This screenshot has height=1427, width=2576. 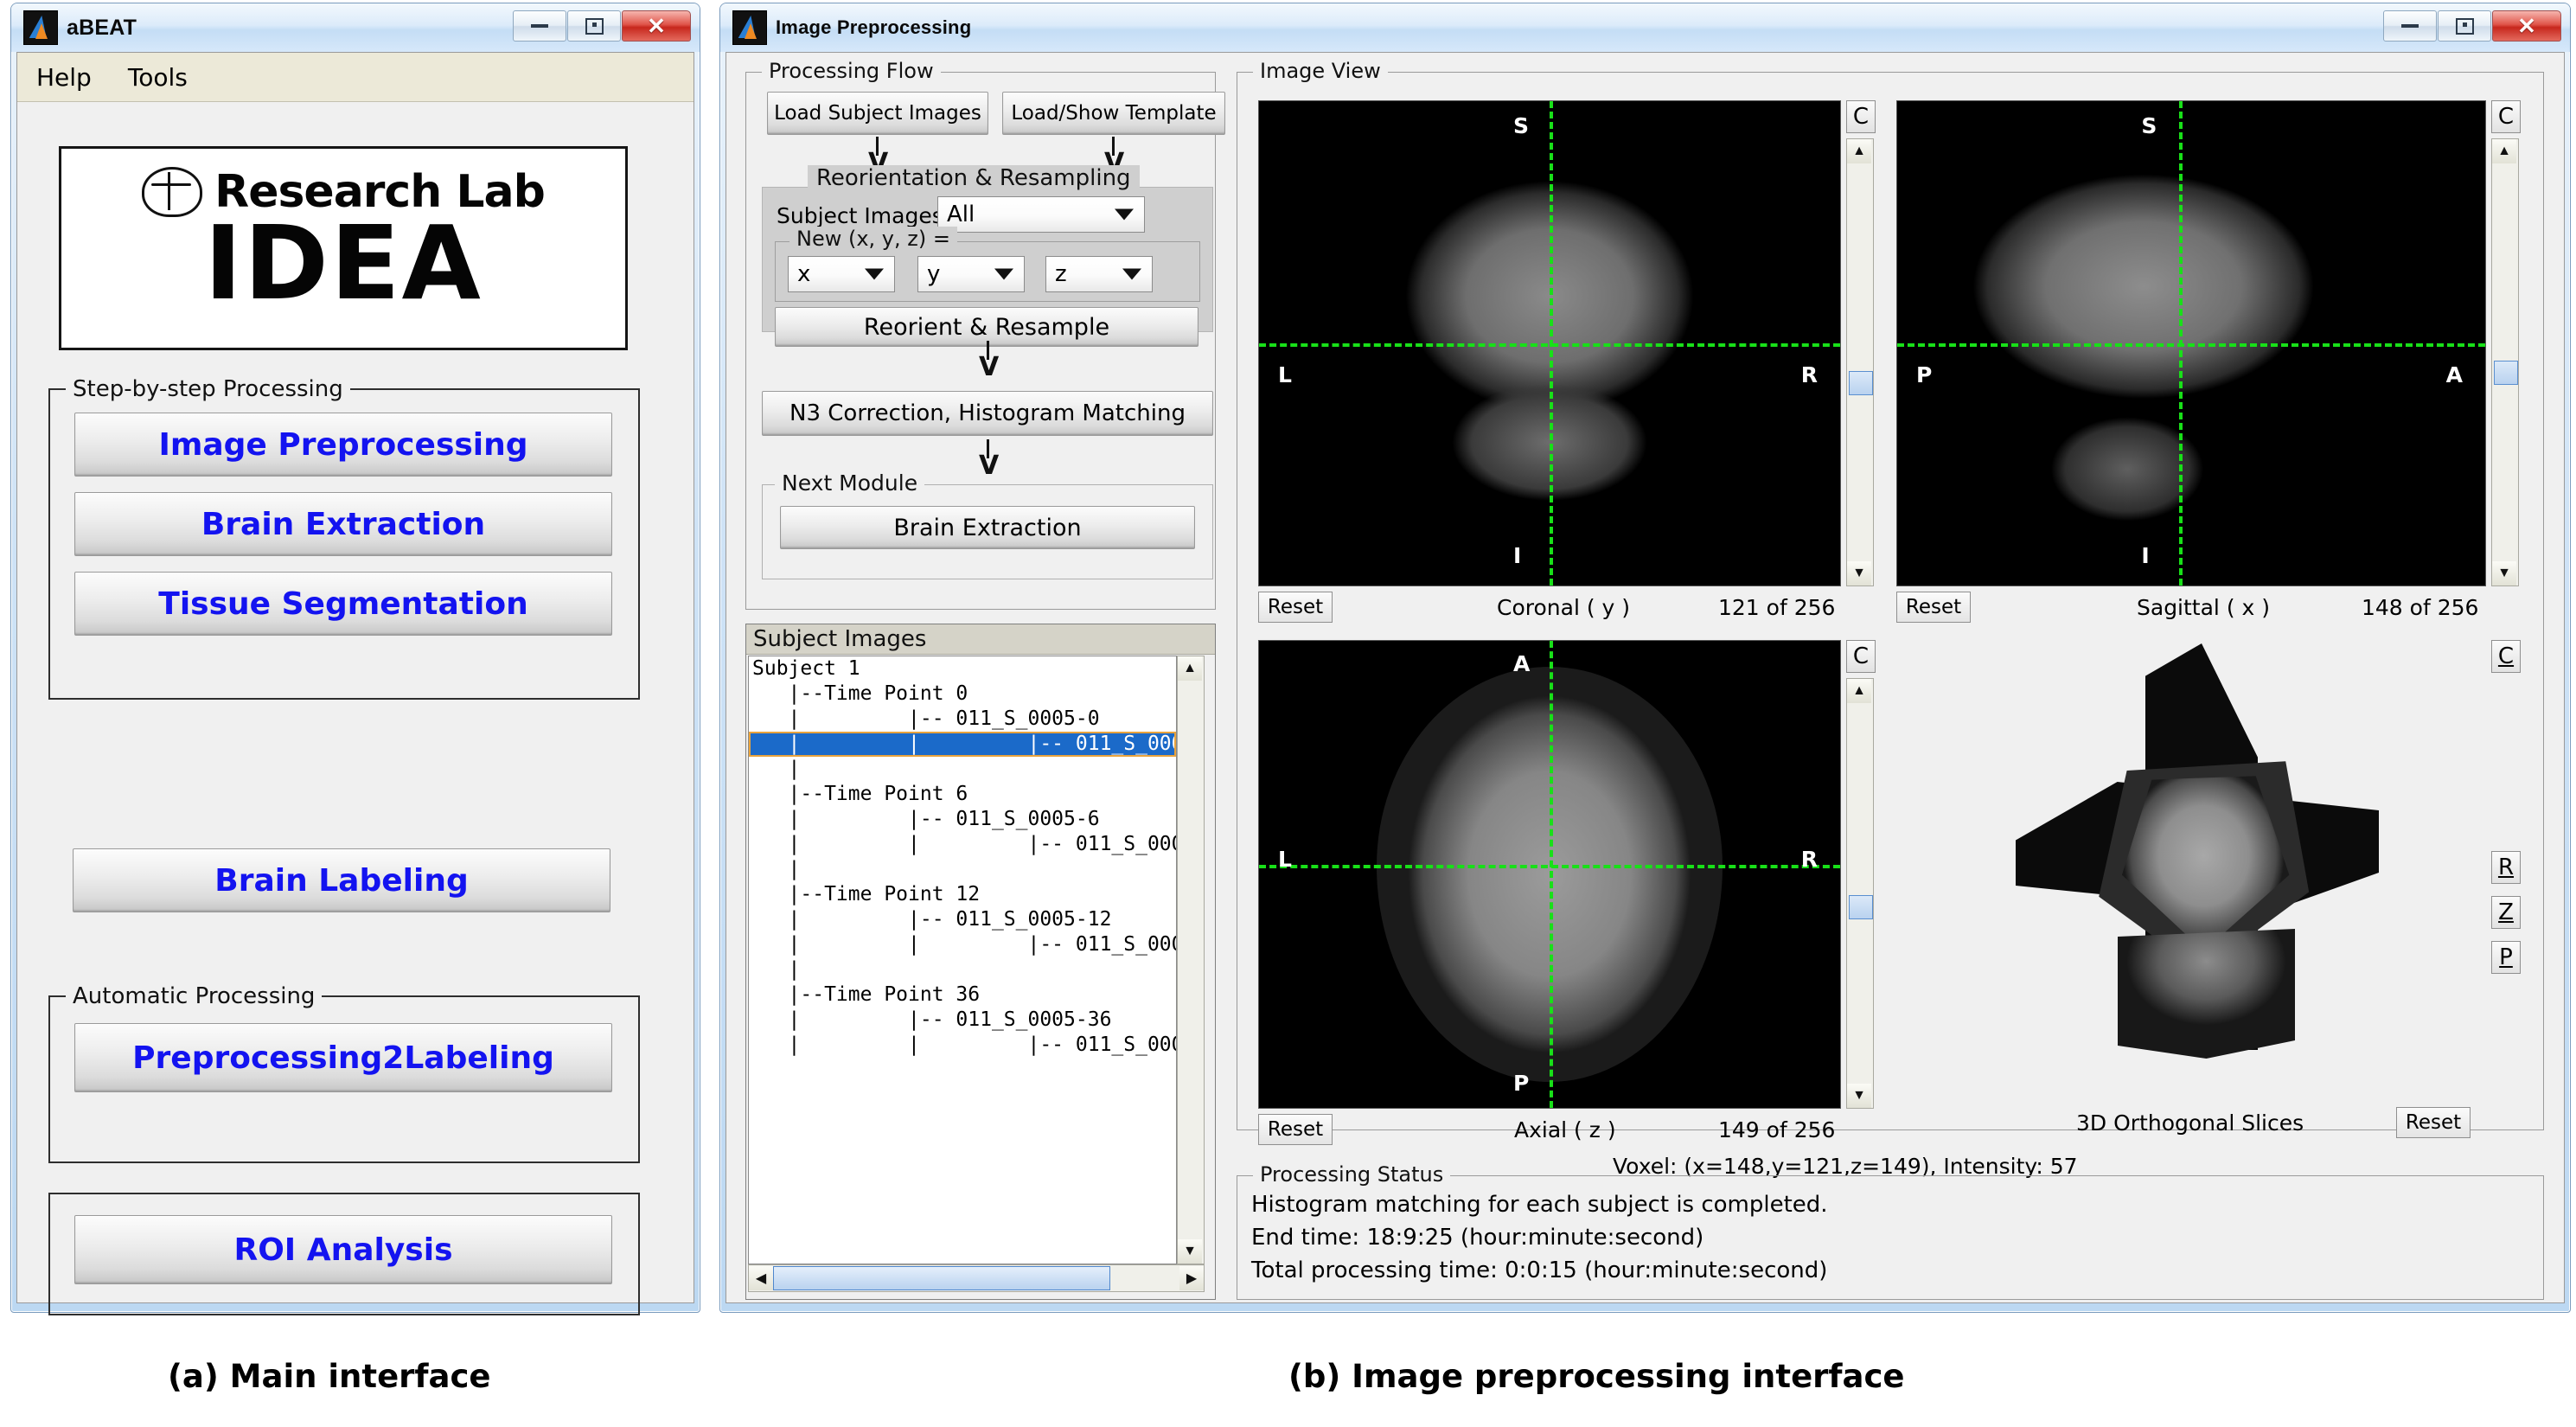 What do you see at coordinates (963, 795) in the screenshot?
I see `subject-list-item: |--Time Point 6` at bounding box center [963, 795].